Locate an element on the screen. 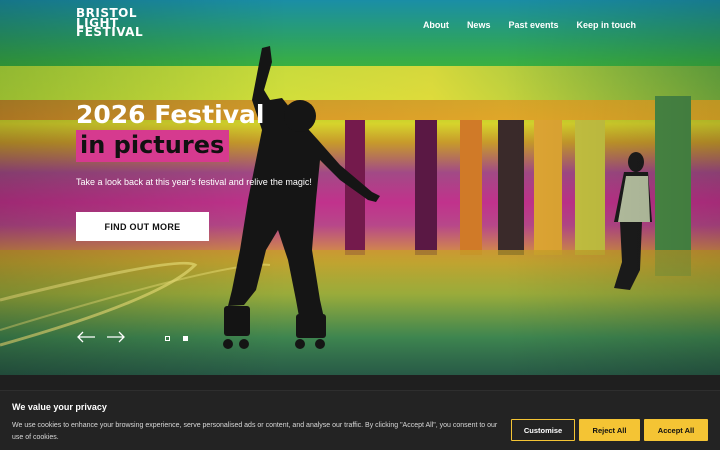 Image resolution: width=720 pixels, height=450 pixels. festival-logo: BRISTOL LIGHT FESTIVAL is located at coordinates (110, 23).